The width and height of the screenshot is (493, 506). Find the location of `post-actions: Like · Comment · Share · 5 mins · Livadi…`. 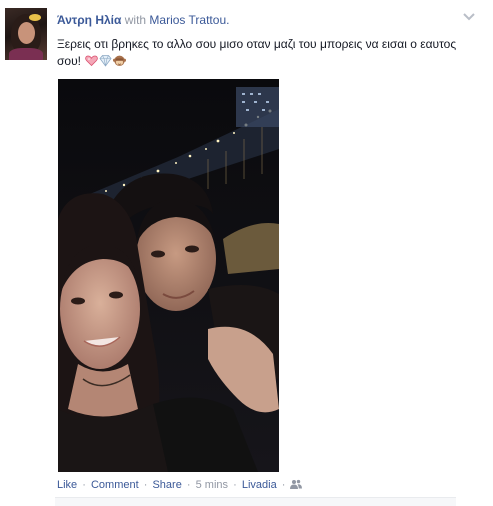

post-actions: Like · Comment · Share · 5 mins · Livadi… is located at coordinates (180, 485).